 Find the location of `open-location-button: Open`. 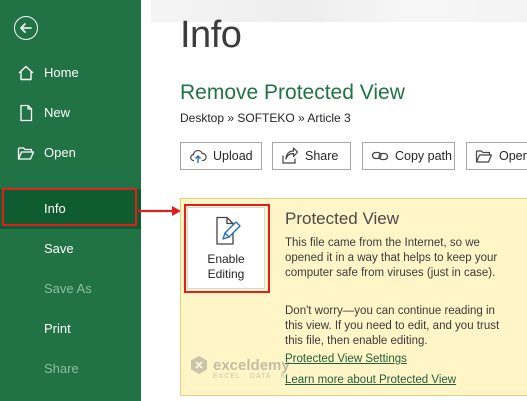

open-location-button: Open is located at coordinates (496, 156).